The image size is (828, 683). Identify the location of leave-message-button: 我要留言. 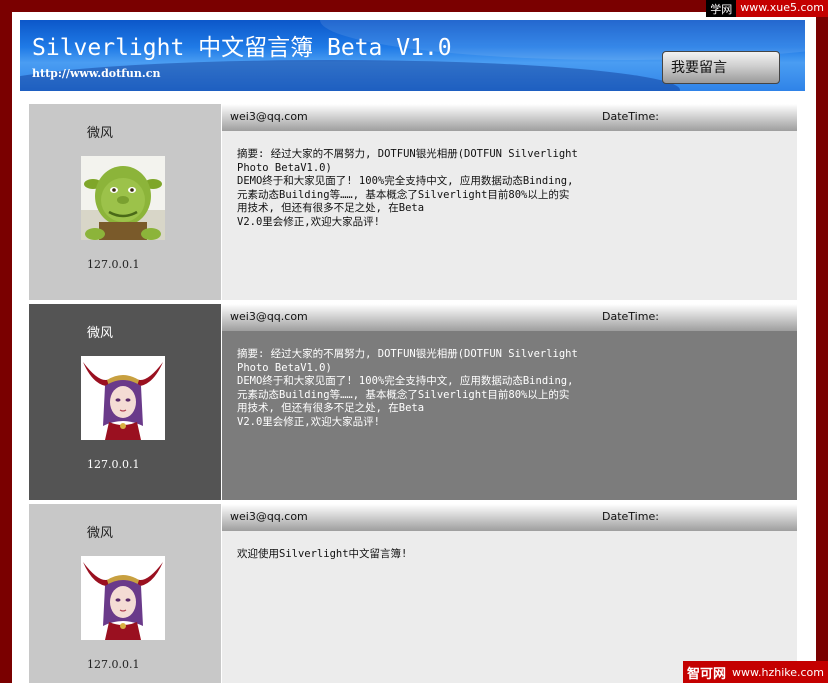
(721, 67).